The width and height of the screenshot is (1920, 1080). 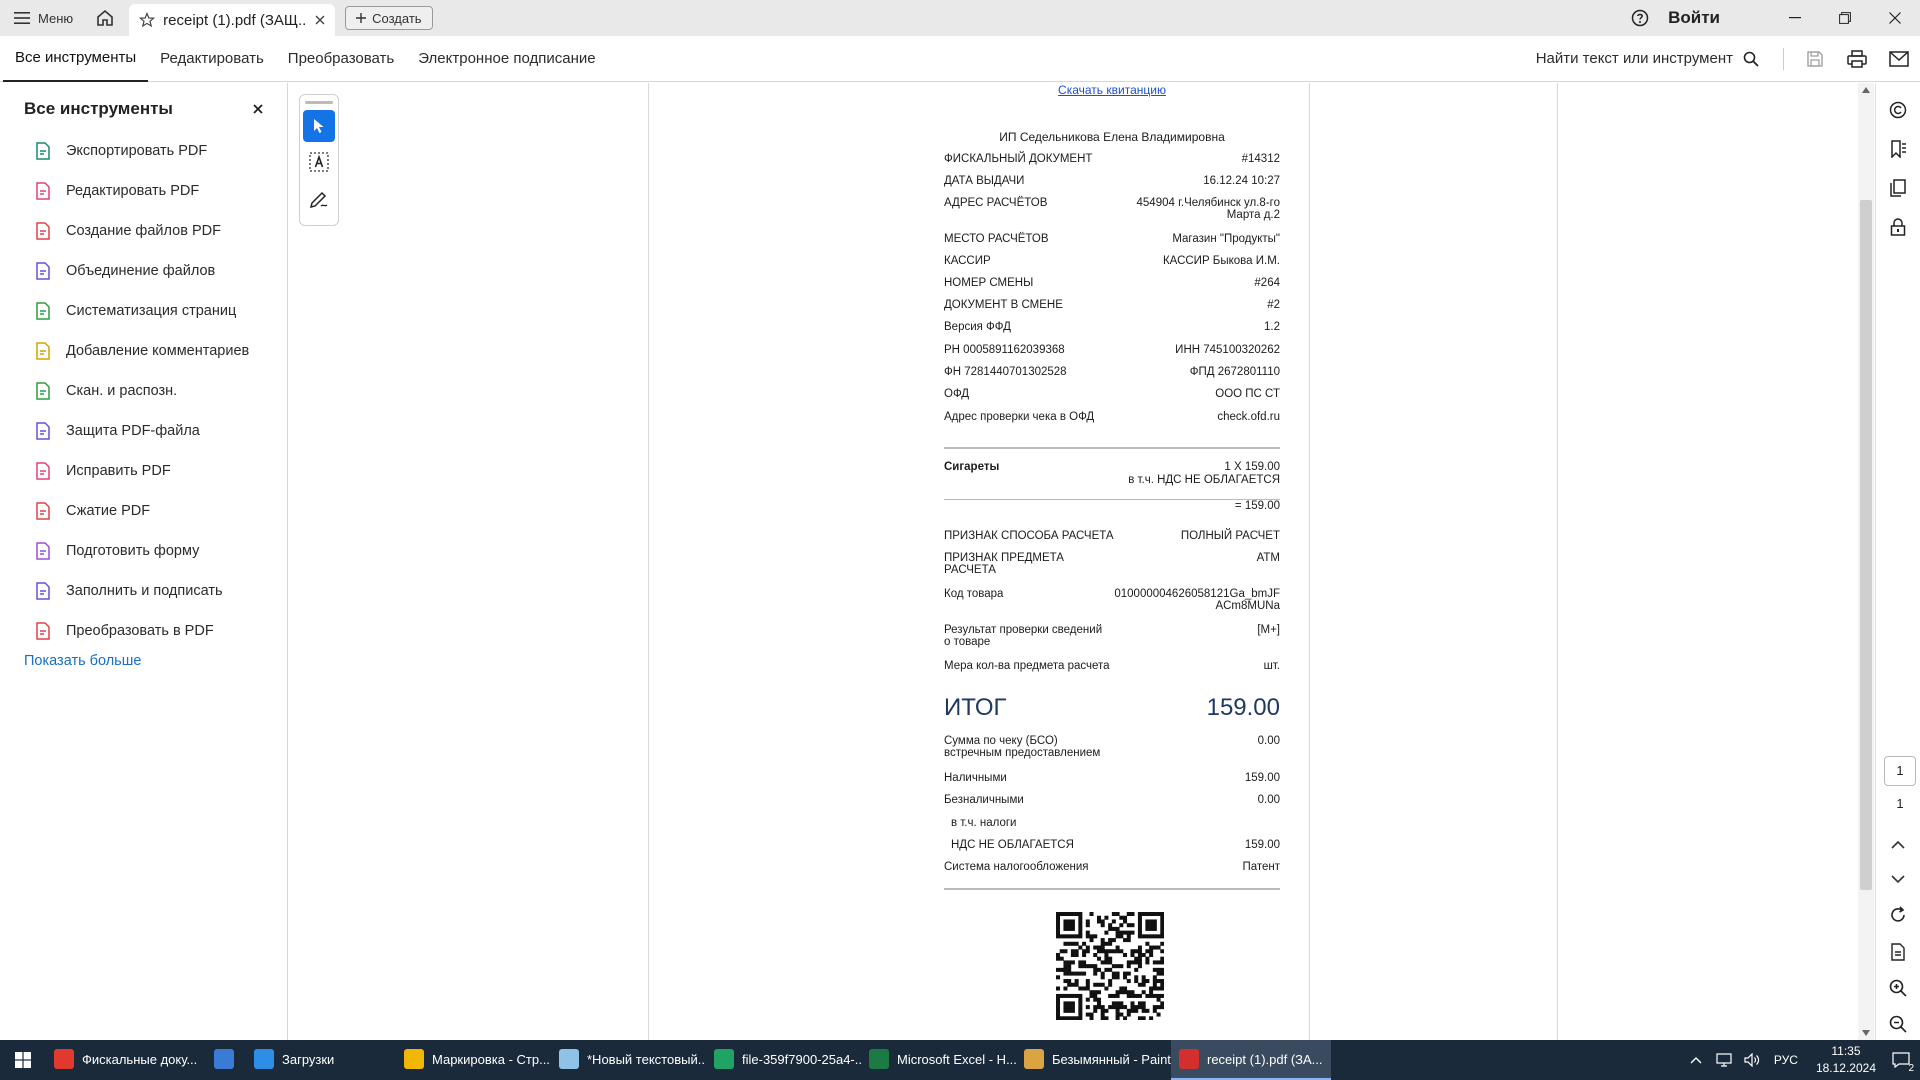 What do you see at coordinates (1234, 372) in the screenshot?
I see `receipt-row-value: ФПД 2672801110` at bounding box center [1234, 372].